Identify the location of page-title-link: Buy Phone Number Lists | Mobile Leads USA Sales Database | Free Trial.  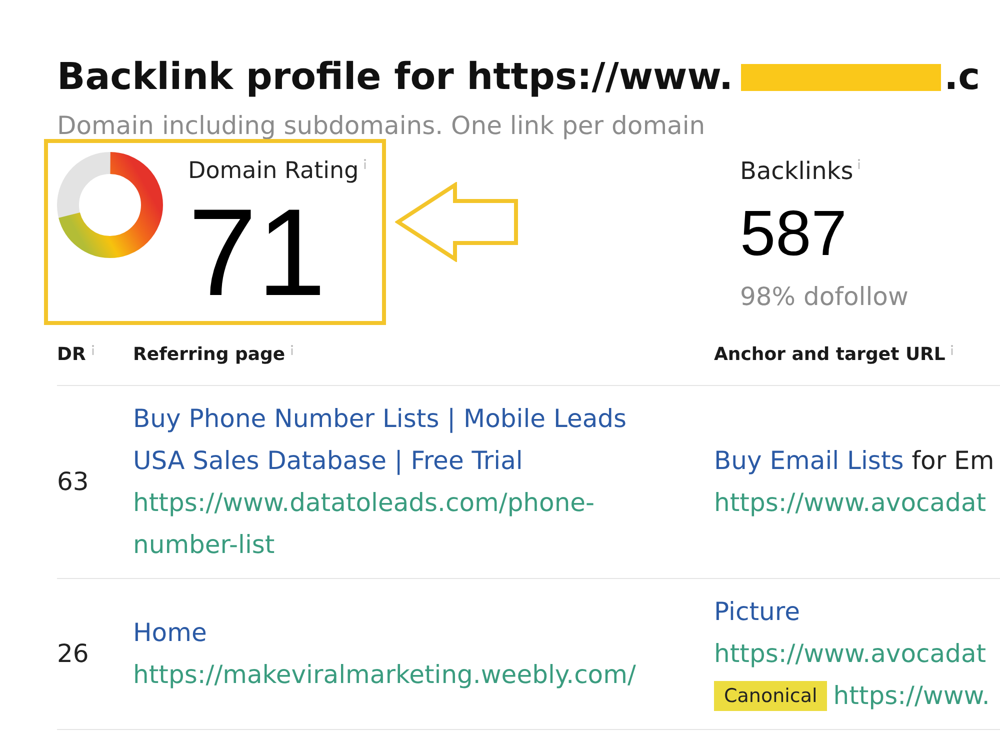
(398, 440).